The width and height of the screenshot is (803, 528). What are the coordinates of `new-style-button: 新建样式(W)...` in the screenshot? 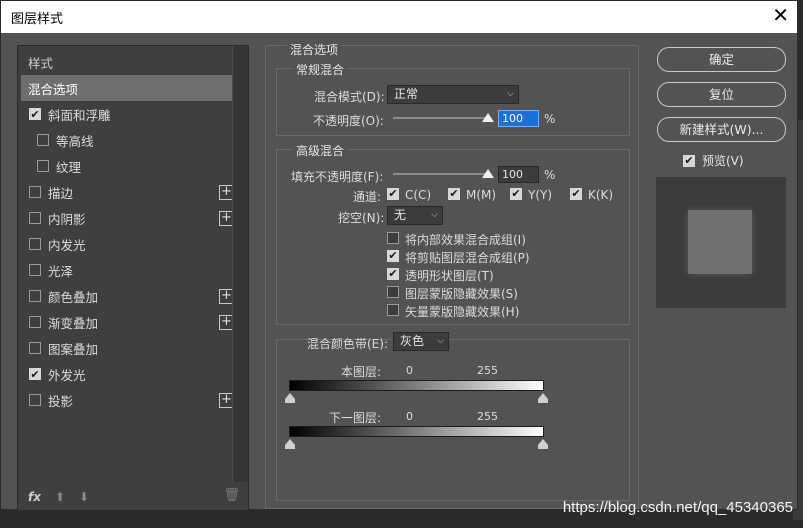 It's located at (721, 129).